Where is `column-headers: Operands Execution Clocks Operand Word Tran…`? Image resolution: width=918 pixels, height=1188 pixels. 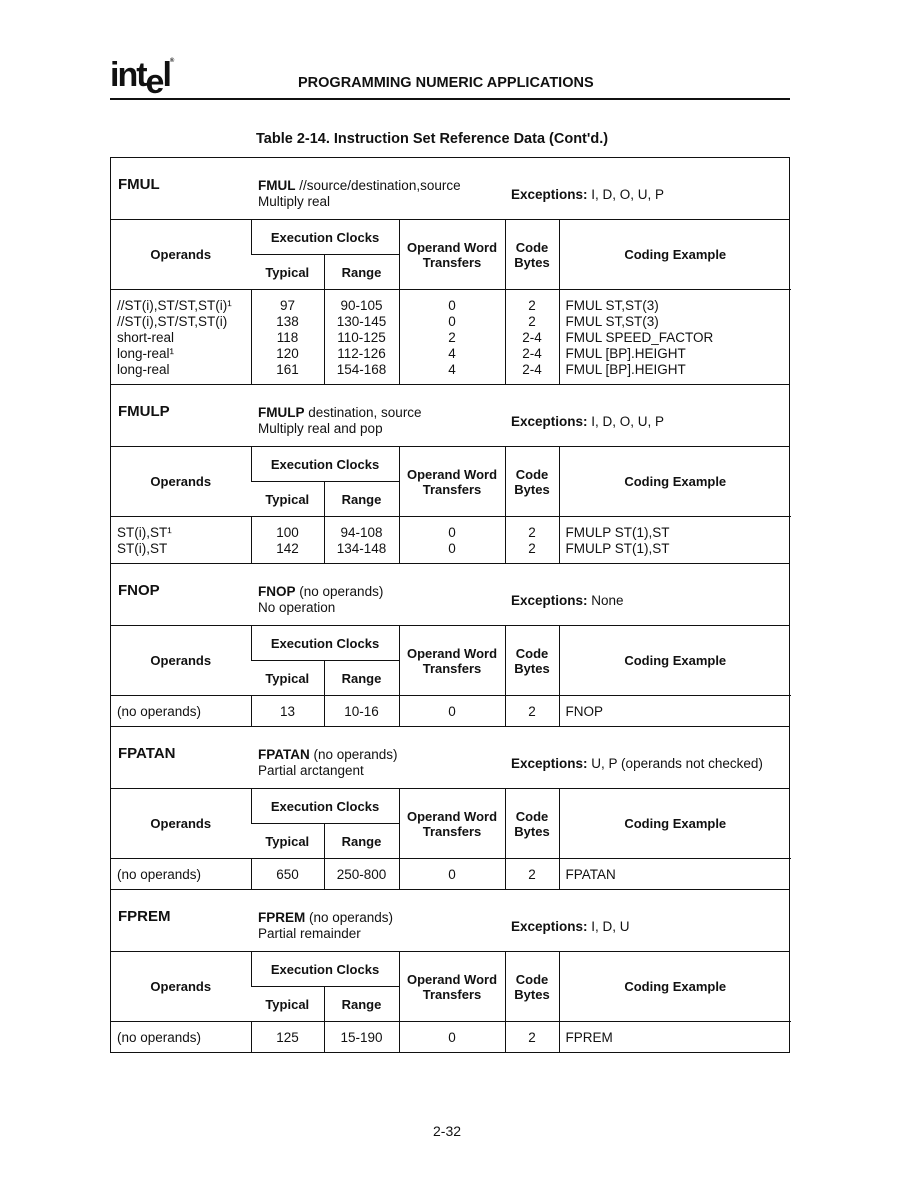
column-headers: Operands Execution Clocks Operand Word Tran… is located at coordinates (451, 255).